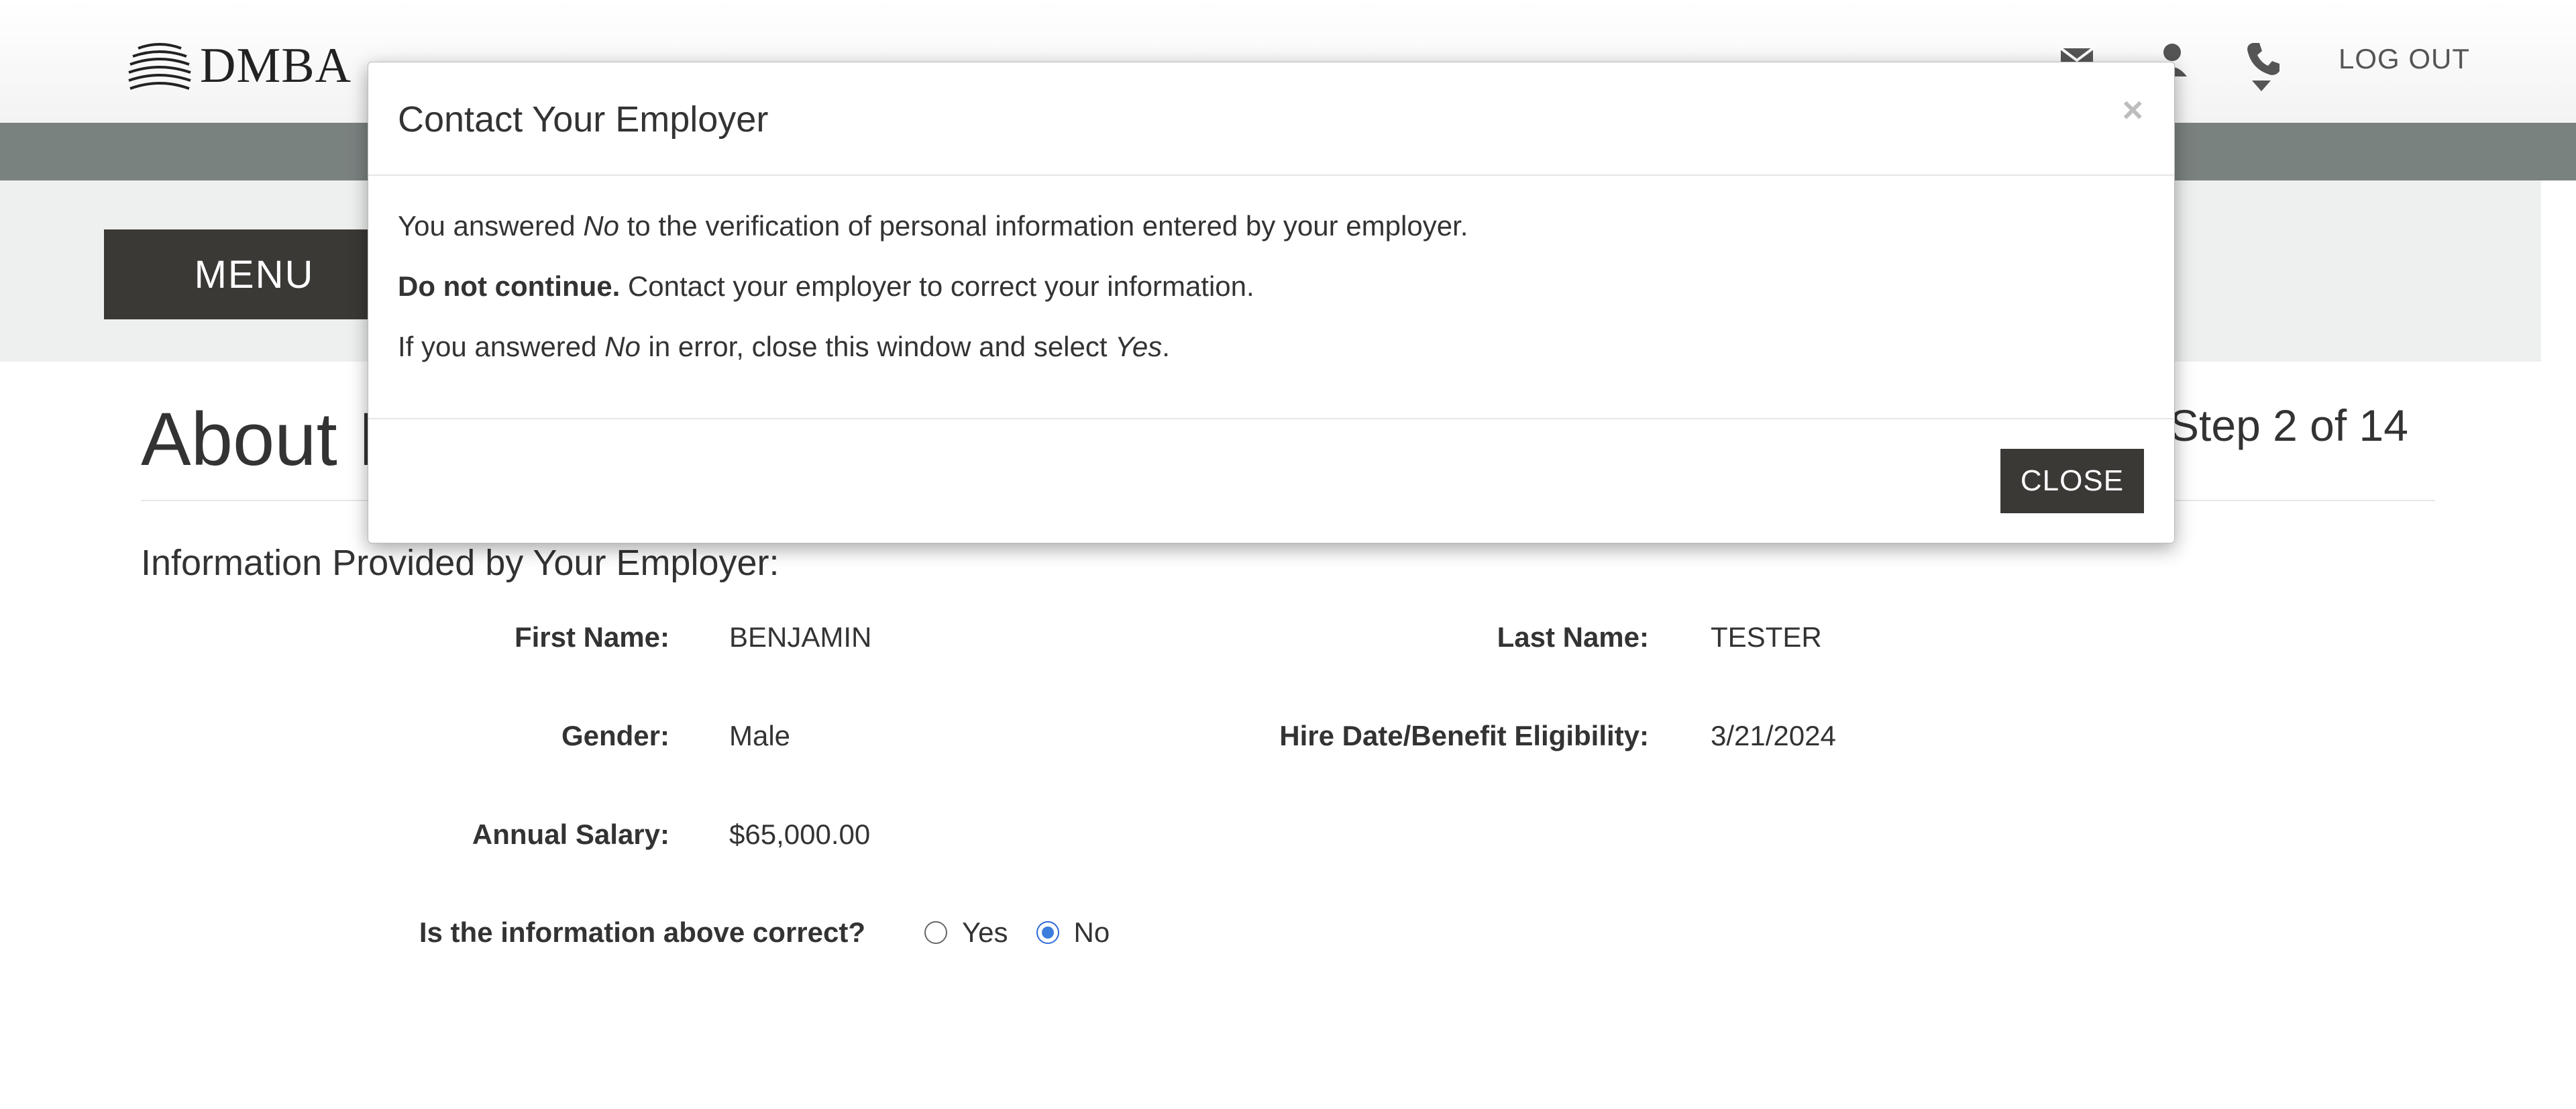 The width and height of the screenshot is (2576, 1109). What do you see at coordinates (1573, 637) in the screenshot?
I see `last-name-label: Last Name:` at bounding box center [1573, 637].